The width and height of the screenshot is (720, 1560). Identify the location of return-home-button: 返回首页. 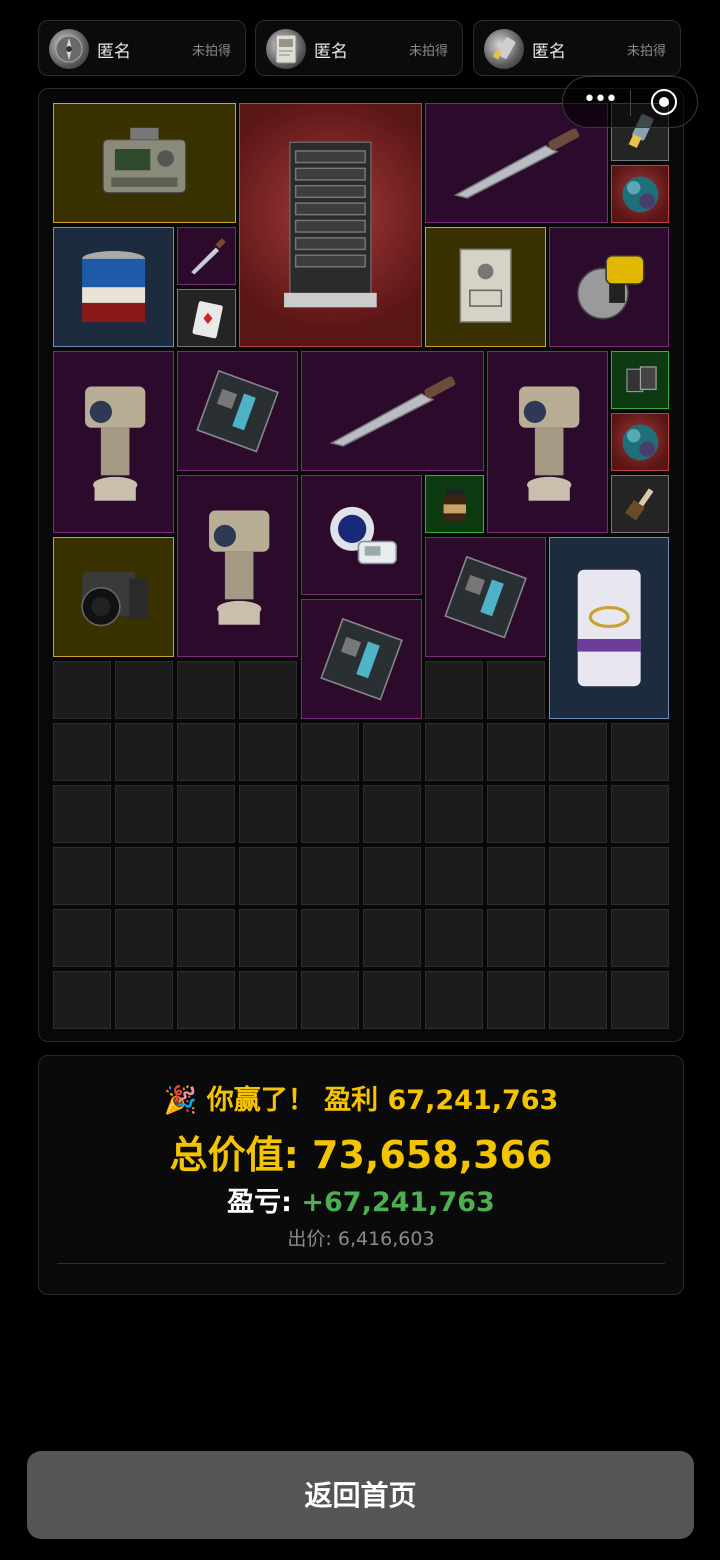
(360, 1495).